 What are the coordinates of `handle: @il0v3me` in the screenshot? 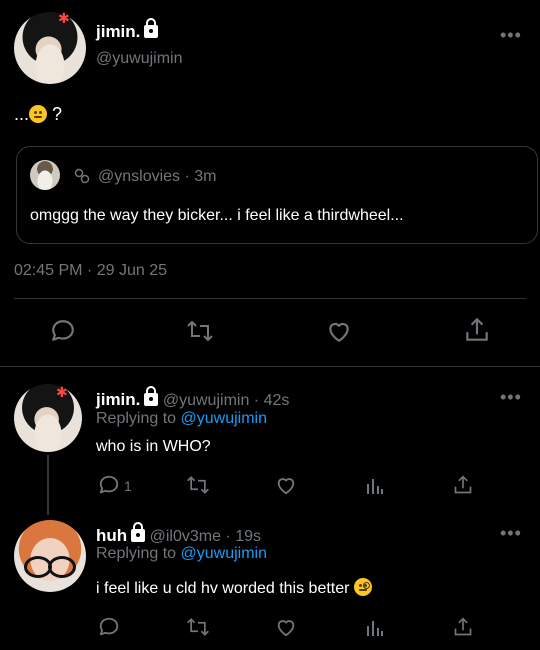 It's located at (185, 536).